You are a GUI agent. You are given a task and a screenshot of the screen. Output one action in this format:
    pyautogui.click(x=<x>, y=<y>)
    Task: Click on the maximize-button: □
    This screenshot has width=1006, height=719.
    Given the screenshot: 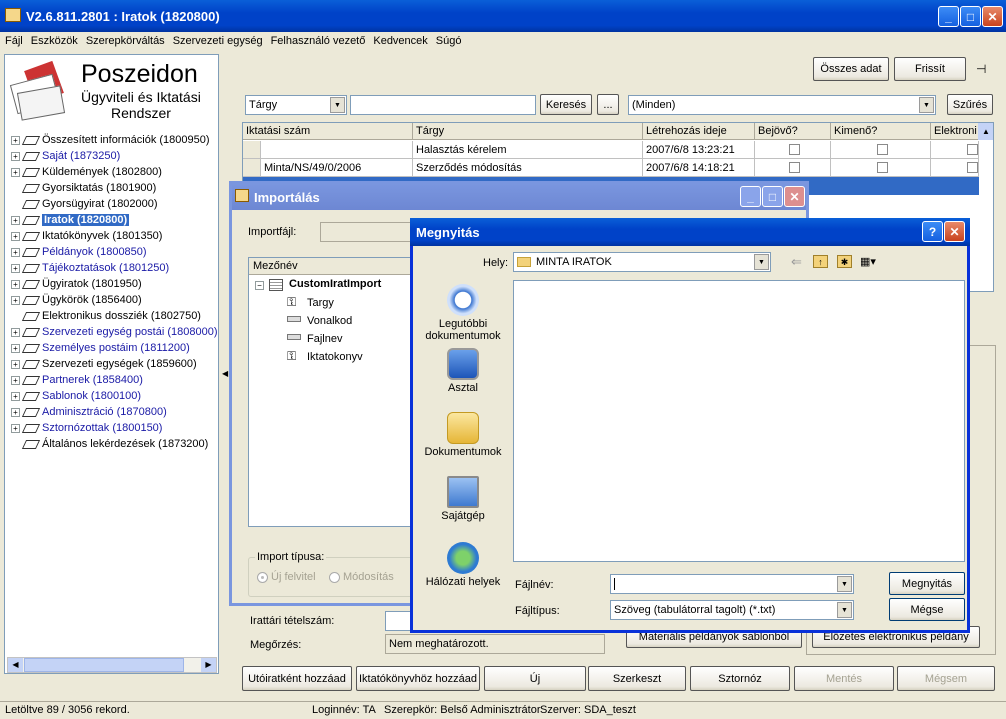 What is the action you would take?
    pyautogui.click(x=970, y=16)
    